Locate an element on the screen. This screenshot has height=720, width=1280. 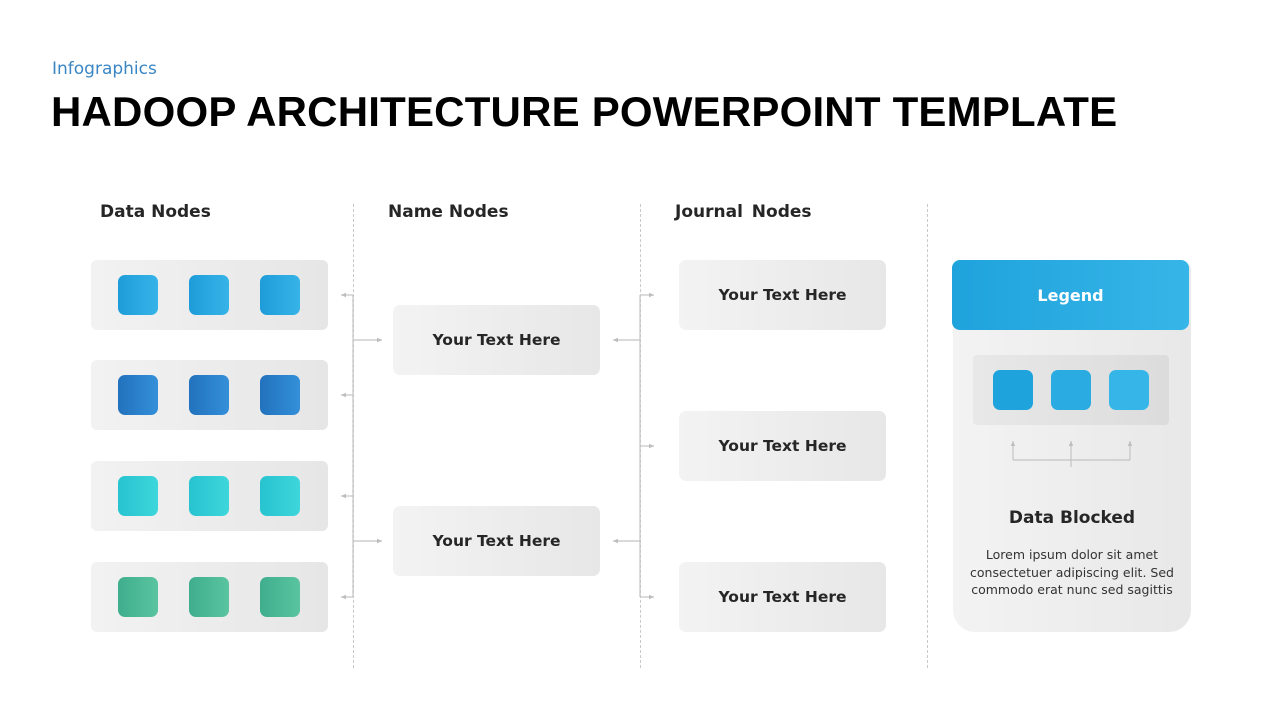
legend-title: Data Blocked is located at coordinates (1072, 518).